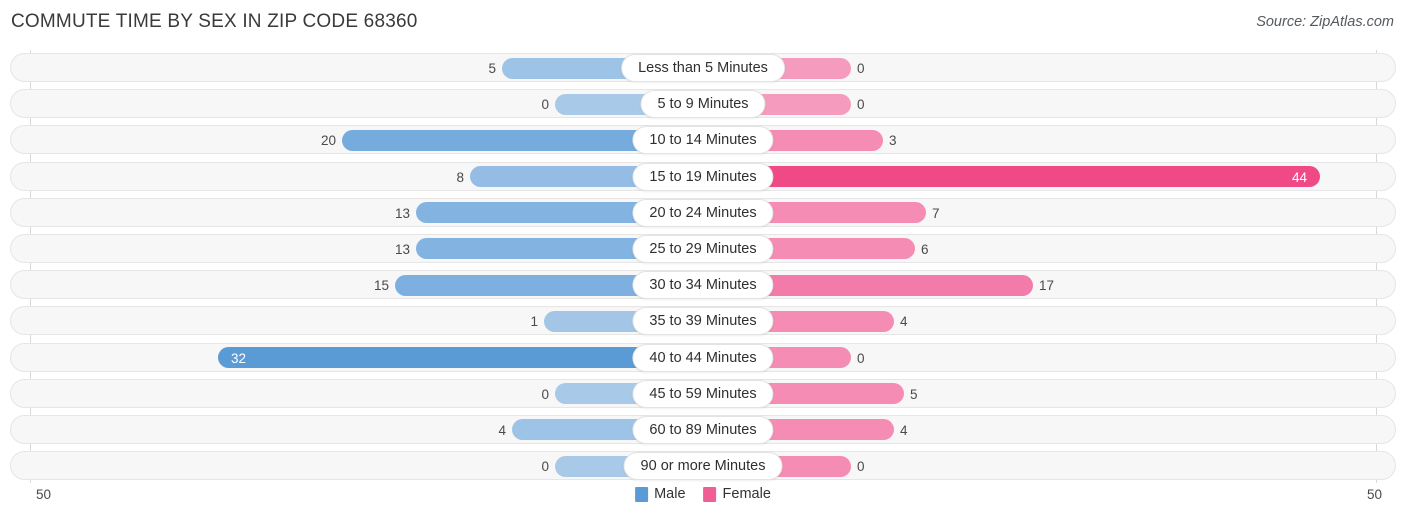 The height and width of the screenshot is (523, 1406). What do you see at coordinates (936, 213) in the screenshot?
I see `bar-value-female: 7` at bounding box center [936, 213].